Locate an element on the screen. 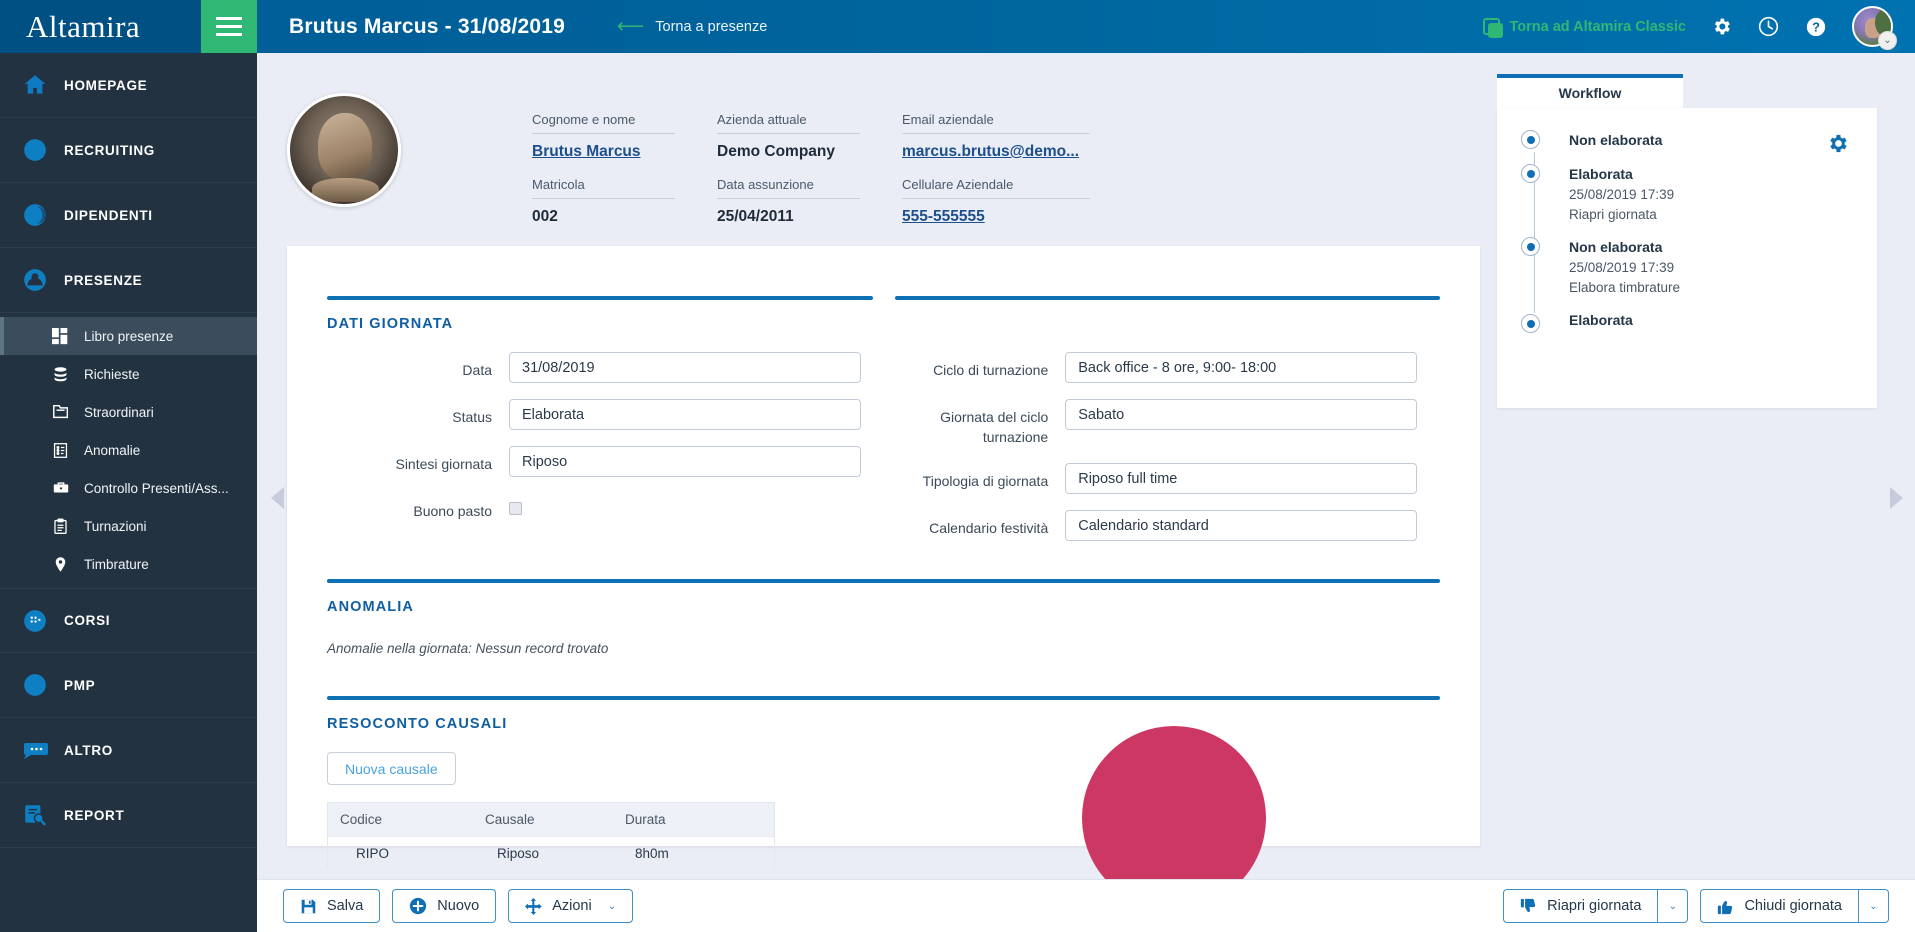 This screenshot has width=1915, height=932. move-icon is located at coordinates (533, 906).